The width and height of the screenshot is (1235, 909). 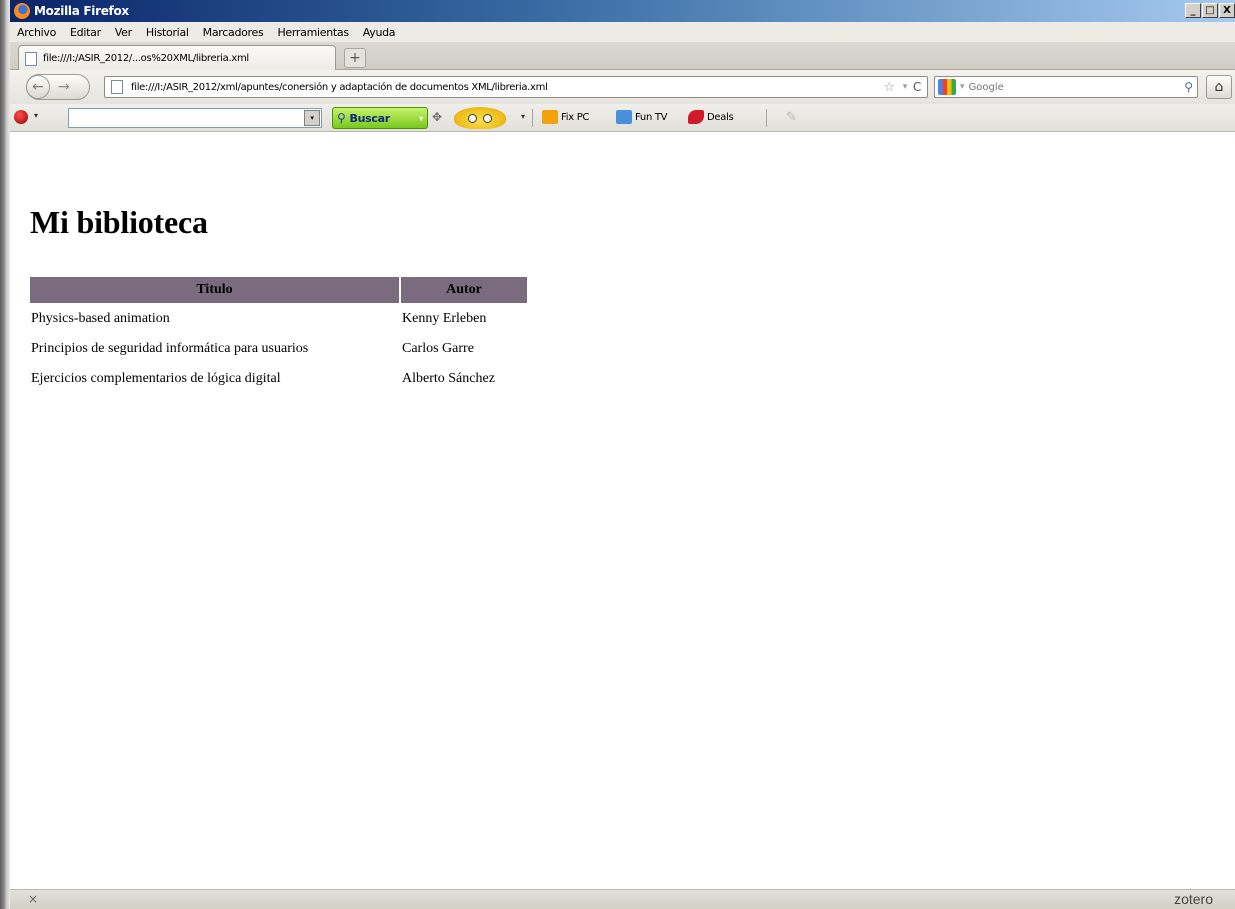 What do you see at coordinates (214, 290) in the screenshot?
I see `column-header-titulo: Titulo` at bounding box center [214, 290].